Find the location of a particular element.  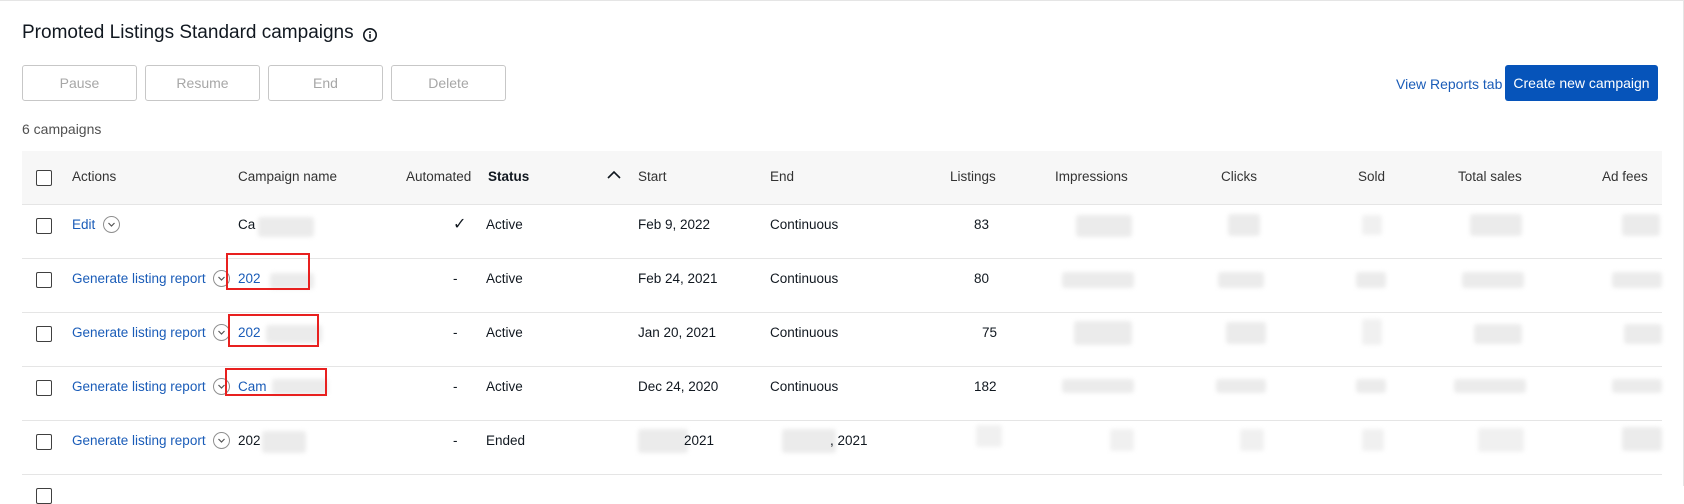

end-date: , 2021 is located at coordinates (849, 440).